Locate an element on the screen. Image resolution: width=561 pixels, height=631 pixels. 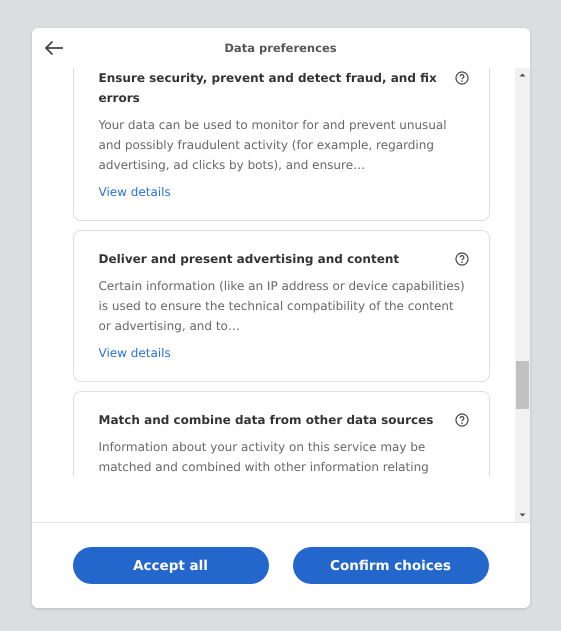
purpose-description: Information about your activity on this service may be matched and combined with other information relating is located at coordinates (264, 457).